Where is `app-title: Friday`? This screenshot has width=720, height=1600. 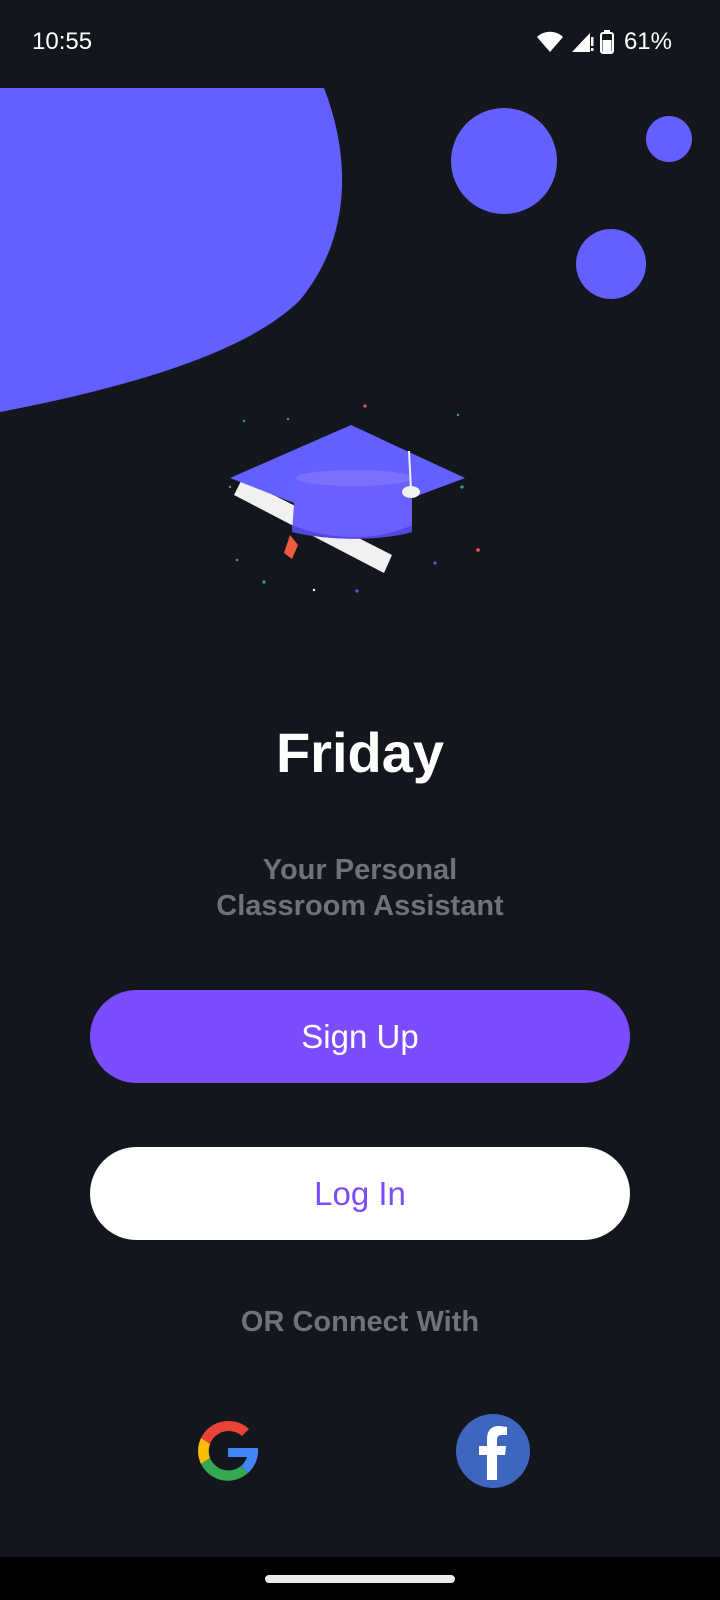 app-title: Friday is located at coordinates (360, 752).